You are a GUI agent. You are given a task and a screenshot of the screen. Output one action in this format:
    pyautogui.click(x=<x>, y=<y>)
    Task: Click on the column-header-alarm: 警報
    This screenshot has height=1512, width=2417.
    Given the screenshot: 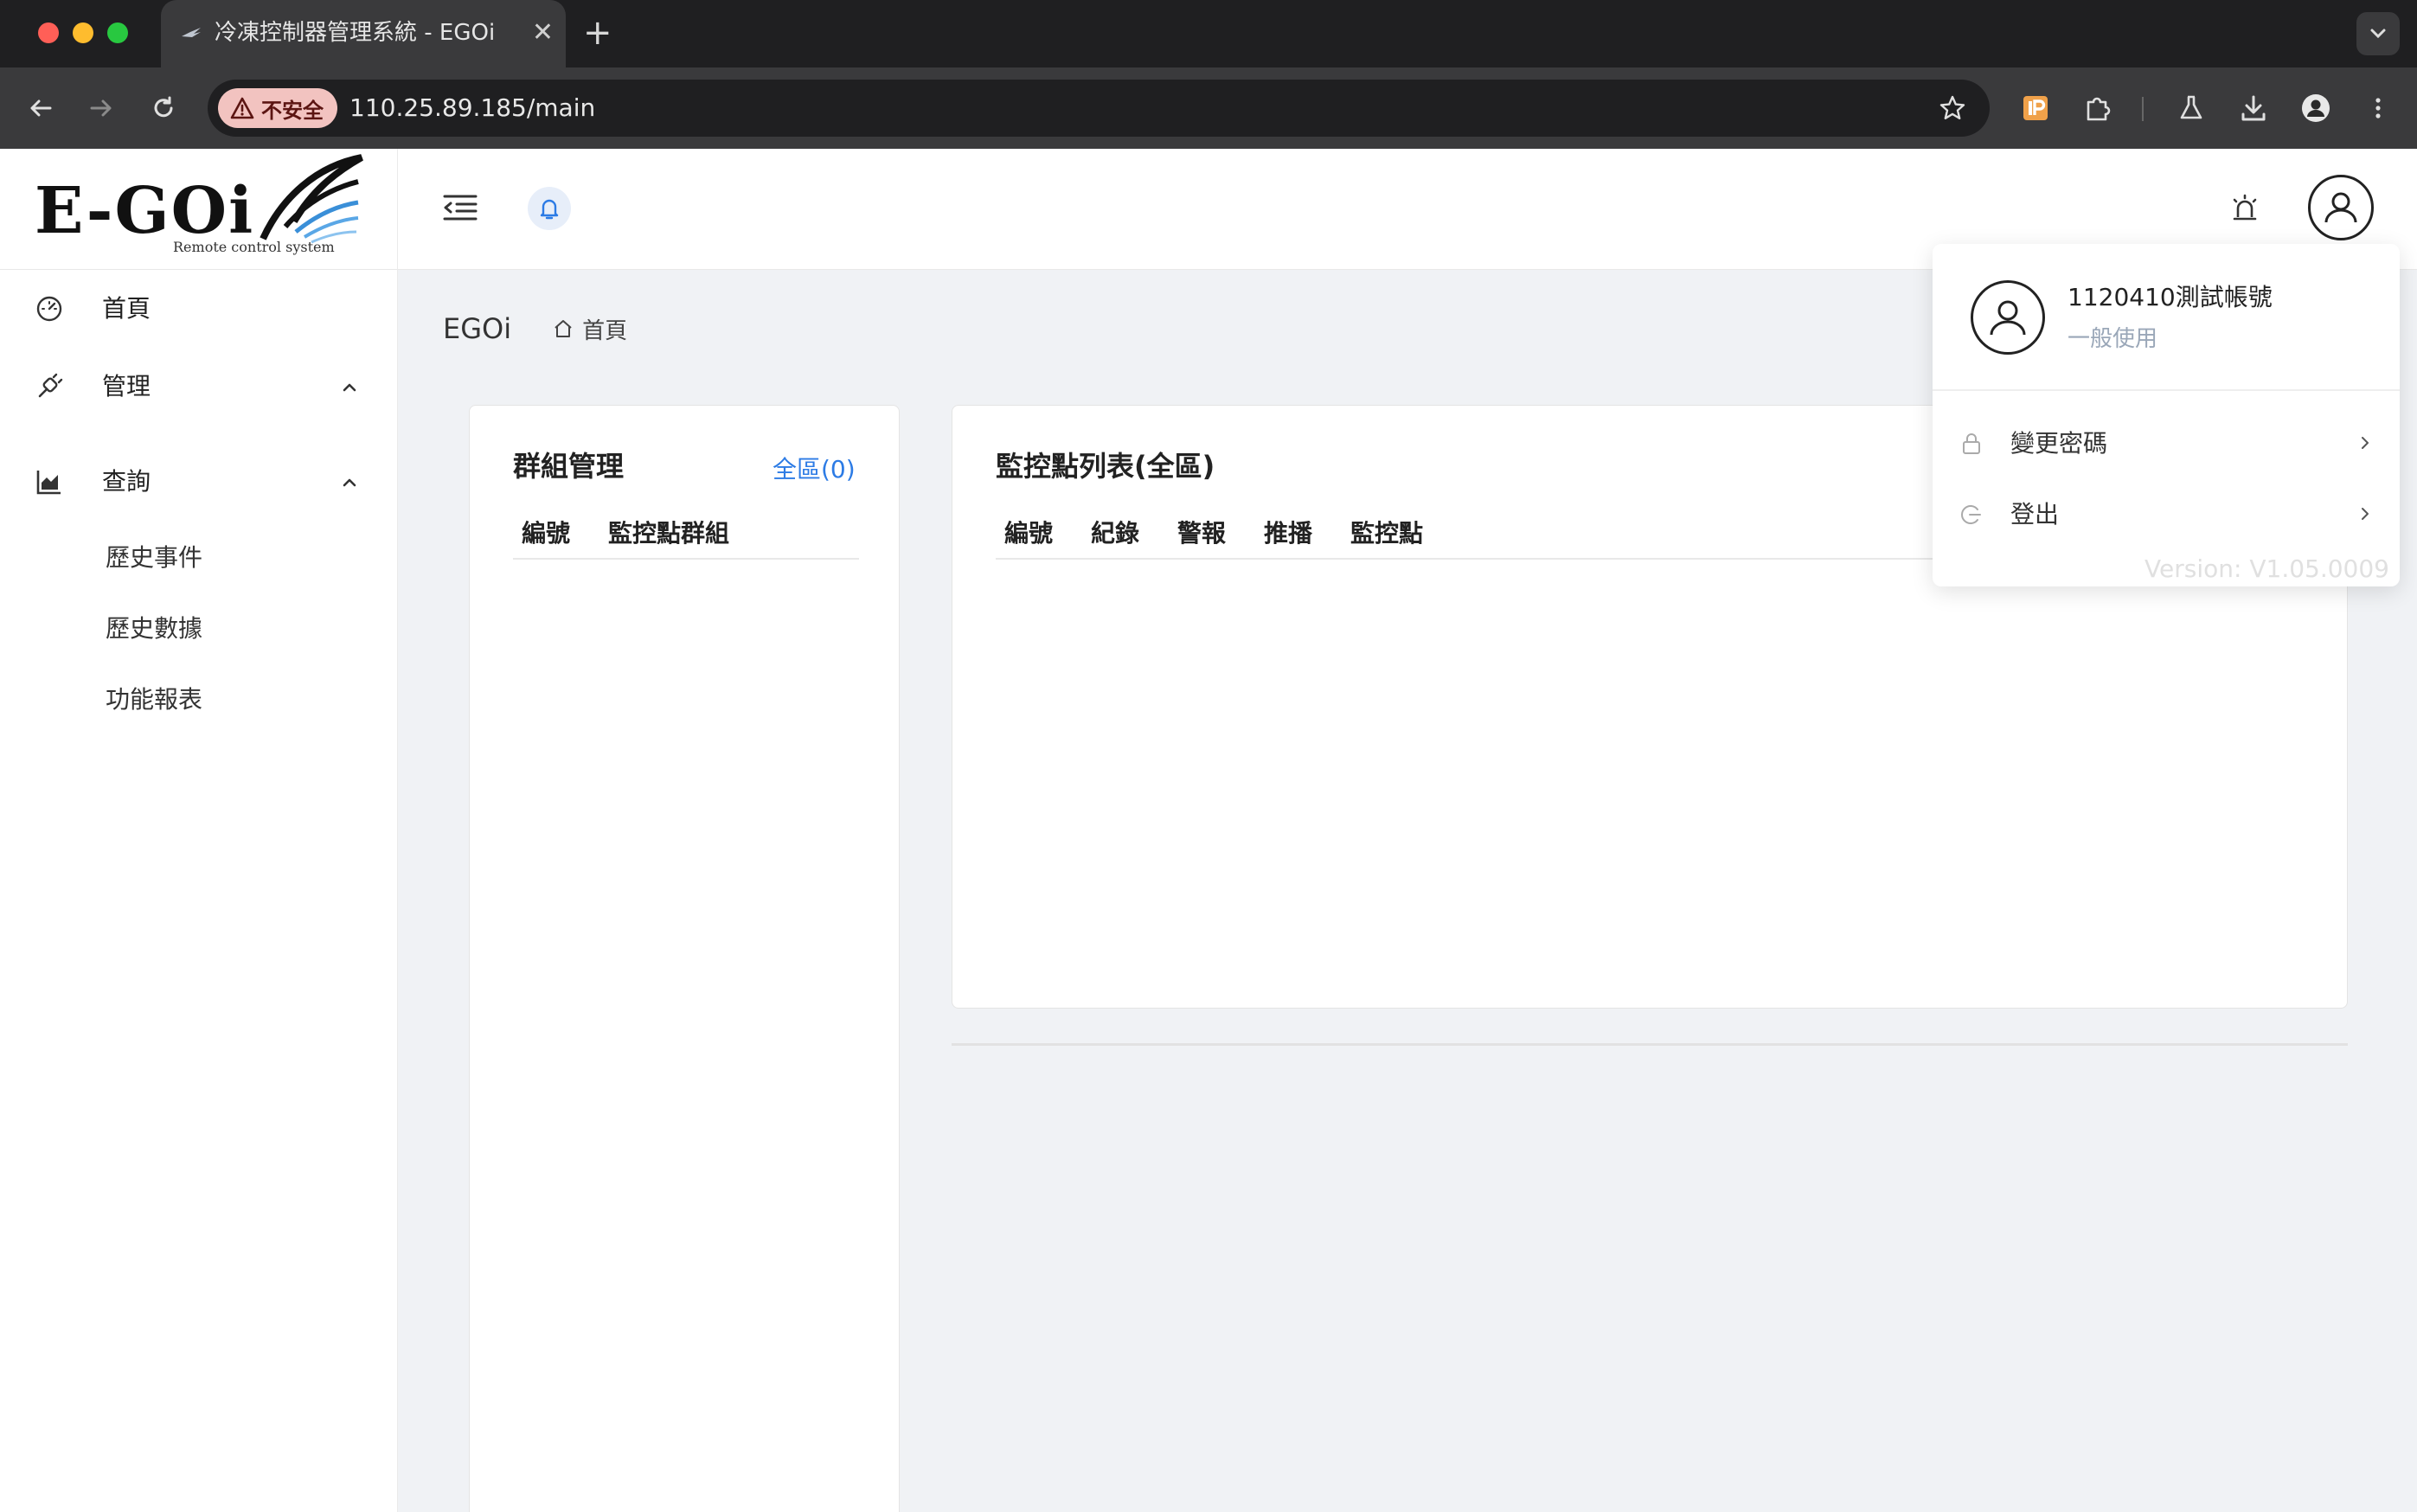 What is the action you would take?
    pyautogui.click(x=1202, y=533)
    